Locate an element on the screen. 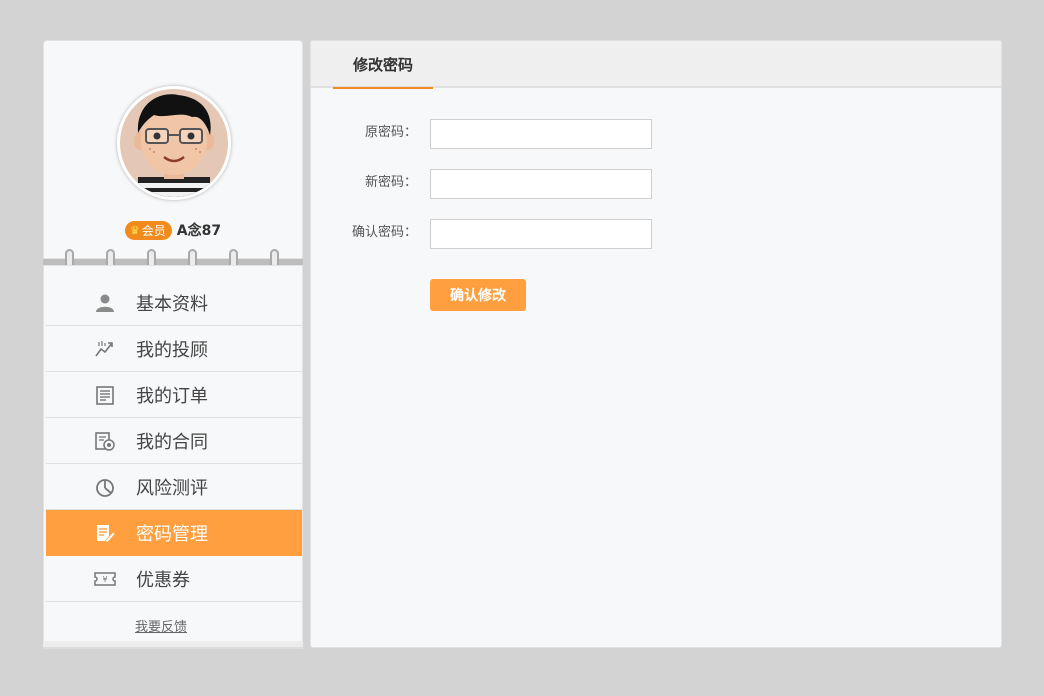  avatar-image is located at coordinates (174, 143).